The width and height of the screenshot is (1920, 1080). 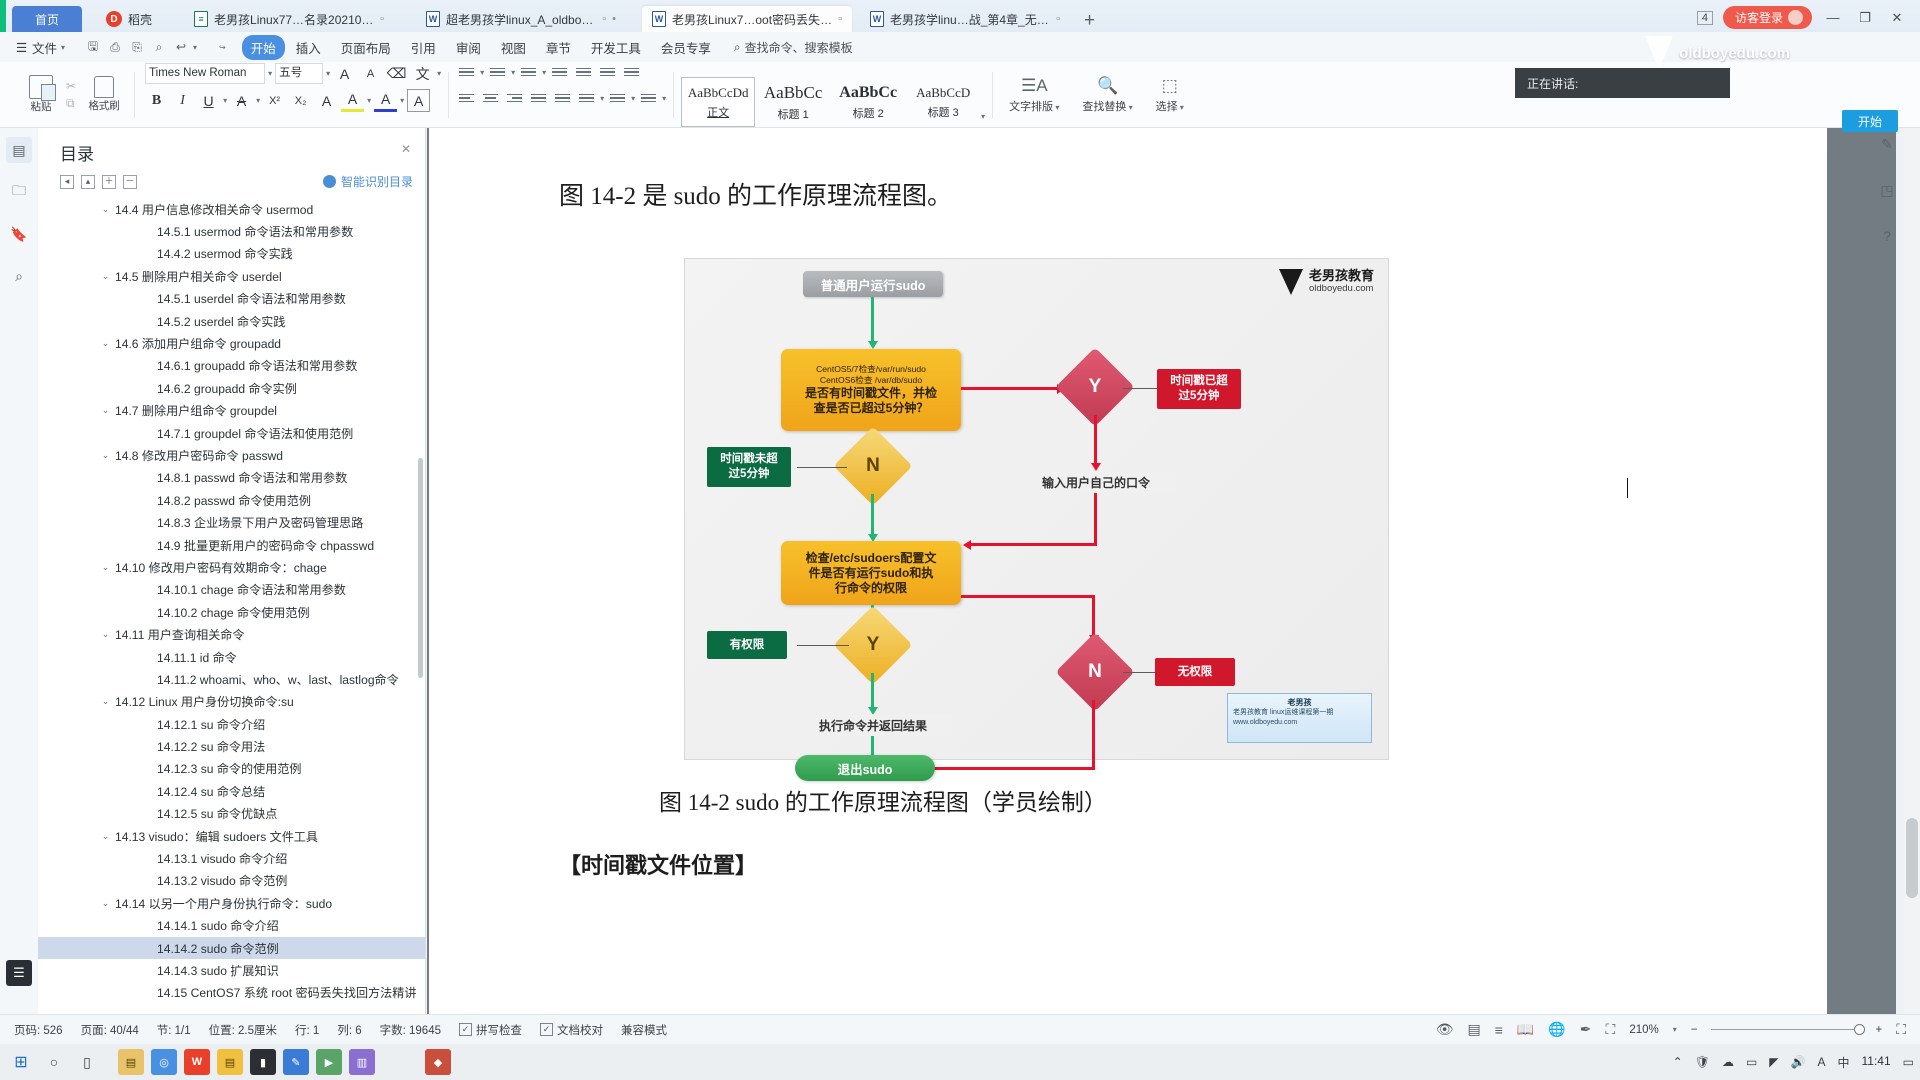 I want to click on tab-count-badge: 4, so click(x=1704, y=17).